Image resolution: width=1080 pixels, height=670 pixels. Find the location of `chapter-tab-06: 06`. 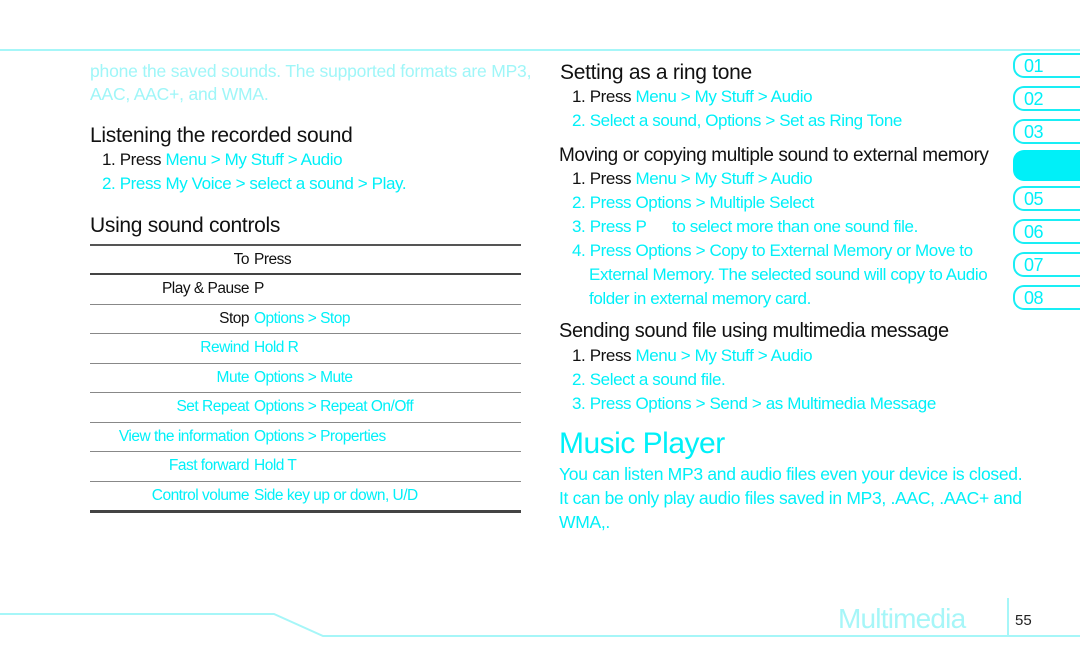

chapter-tab-06: 06 is located at coordinates (1046, 231).